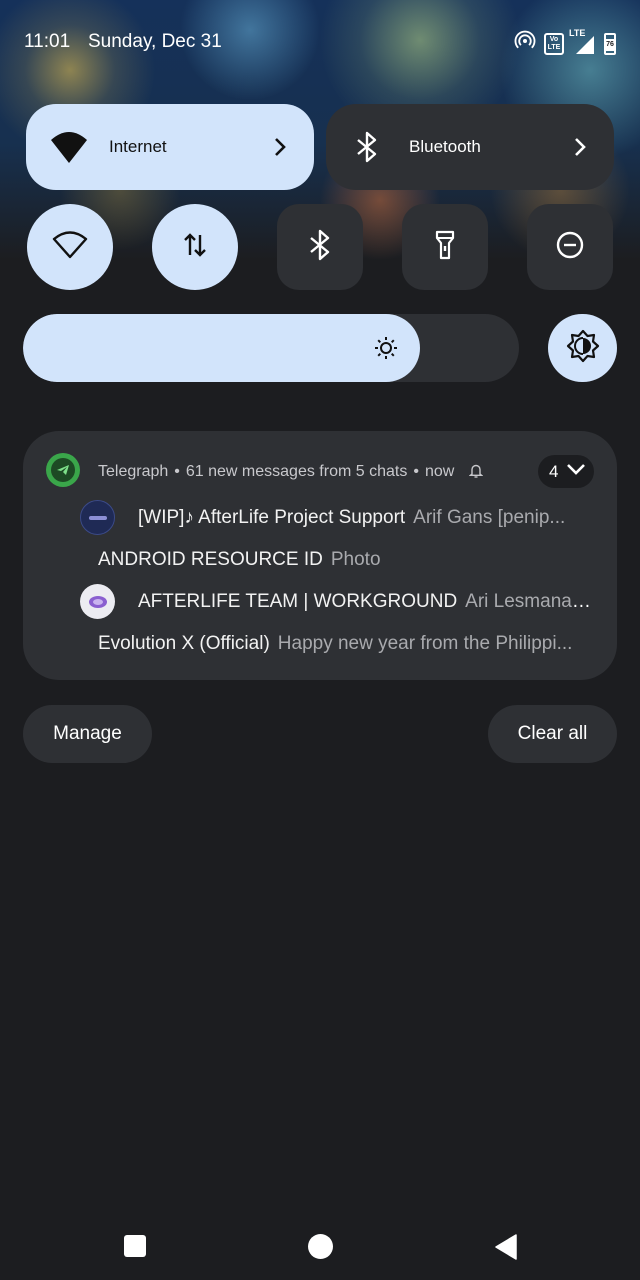 This screenshot has width=640, height=1280. What do you see at coordinates (298, 601) in the screenshot?
I see `message-title: AFTERLIFE TEAM | WORKGROUND` at bounding box center [298, 601].